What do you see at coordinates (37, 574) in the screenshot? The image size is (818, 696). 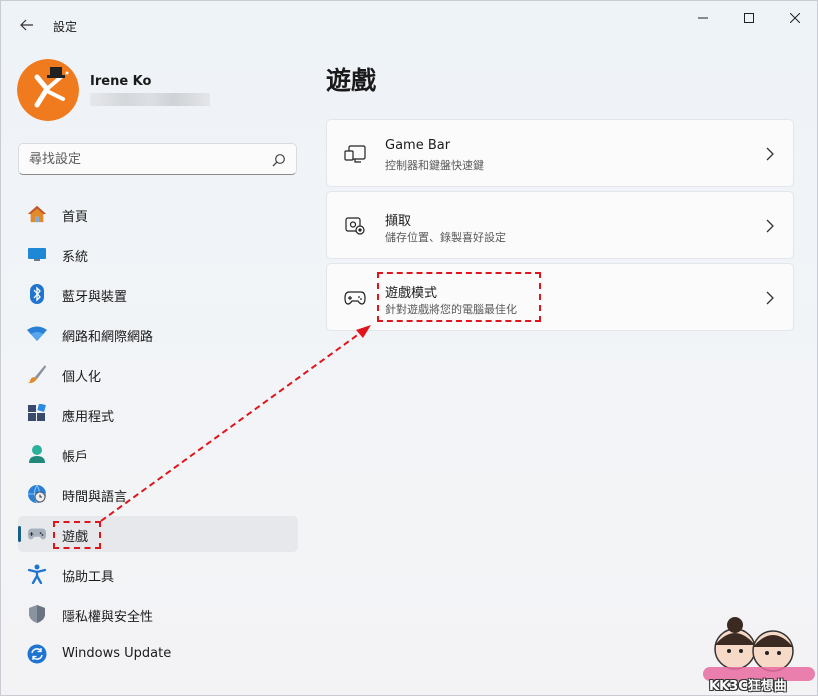 I see `accessibility-icon` at bounding box center [37, 574].